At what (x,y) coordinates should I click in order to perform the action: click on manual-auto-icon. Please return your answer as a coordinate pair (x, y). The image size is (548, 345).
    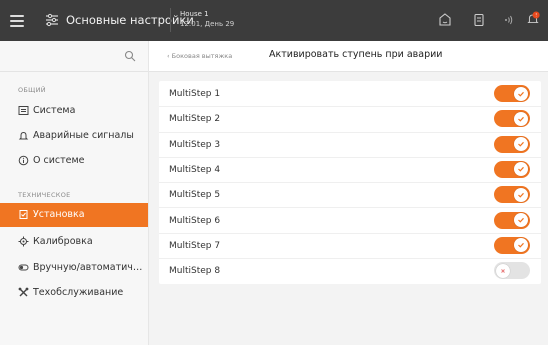
    Looking at the image, I should click on (23, 267).